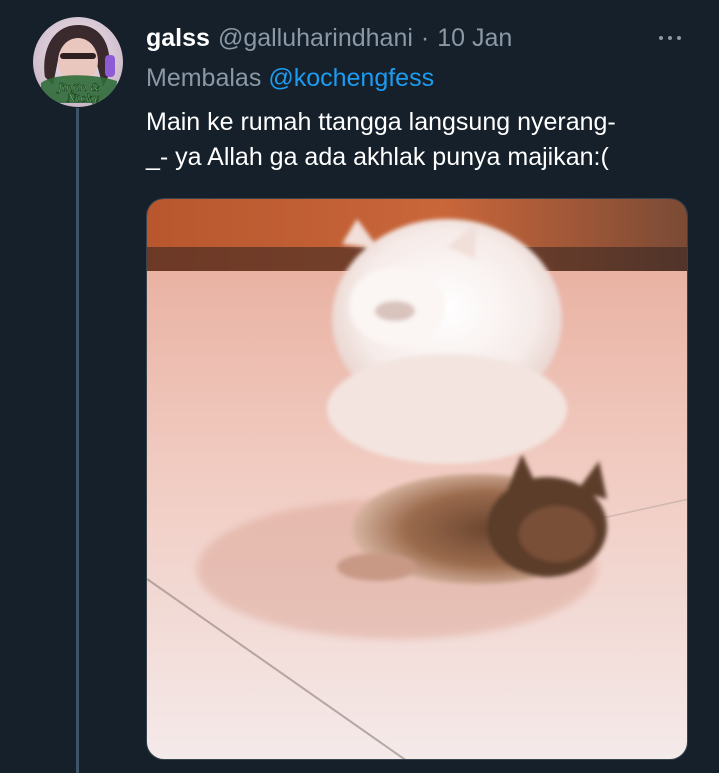 This screenshot has height=773, width=719. What do you see at coordinates (351, 78) in the screenshot?
I see `reply-mention-link: @kochengfess` at bounding box center [351, 78].